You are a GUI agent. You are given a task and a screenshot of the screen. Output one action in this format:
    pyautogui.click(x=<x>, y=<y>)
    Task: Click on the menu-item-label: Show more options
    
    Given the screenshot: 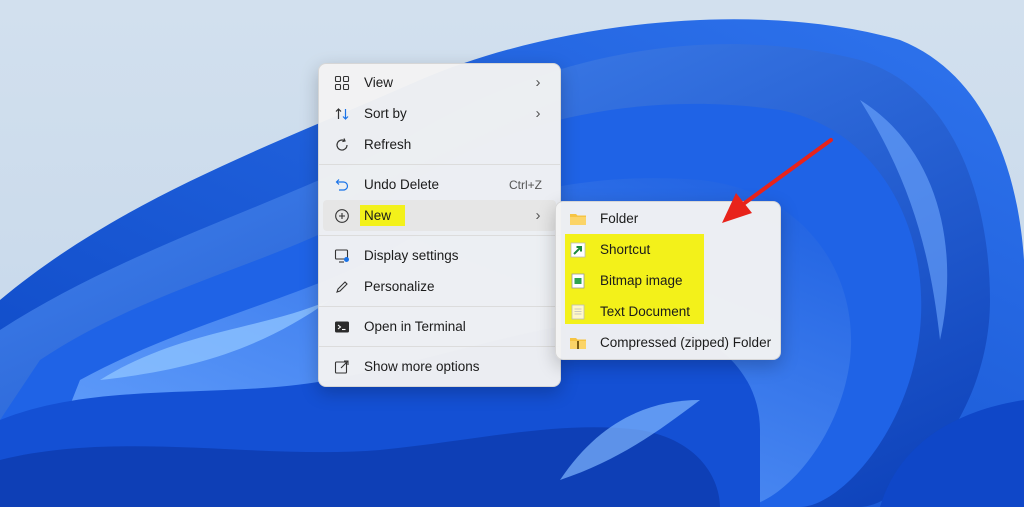 What is the action you would take?
    pyautogui.click(x=422, y=366)
    